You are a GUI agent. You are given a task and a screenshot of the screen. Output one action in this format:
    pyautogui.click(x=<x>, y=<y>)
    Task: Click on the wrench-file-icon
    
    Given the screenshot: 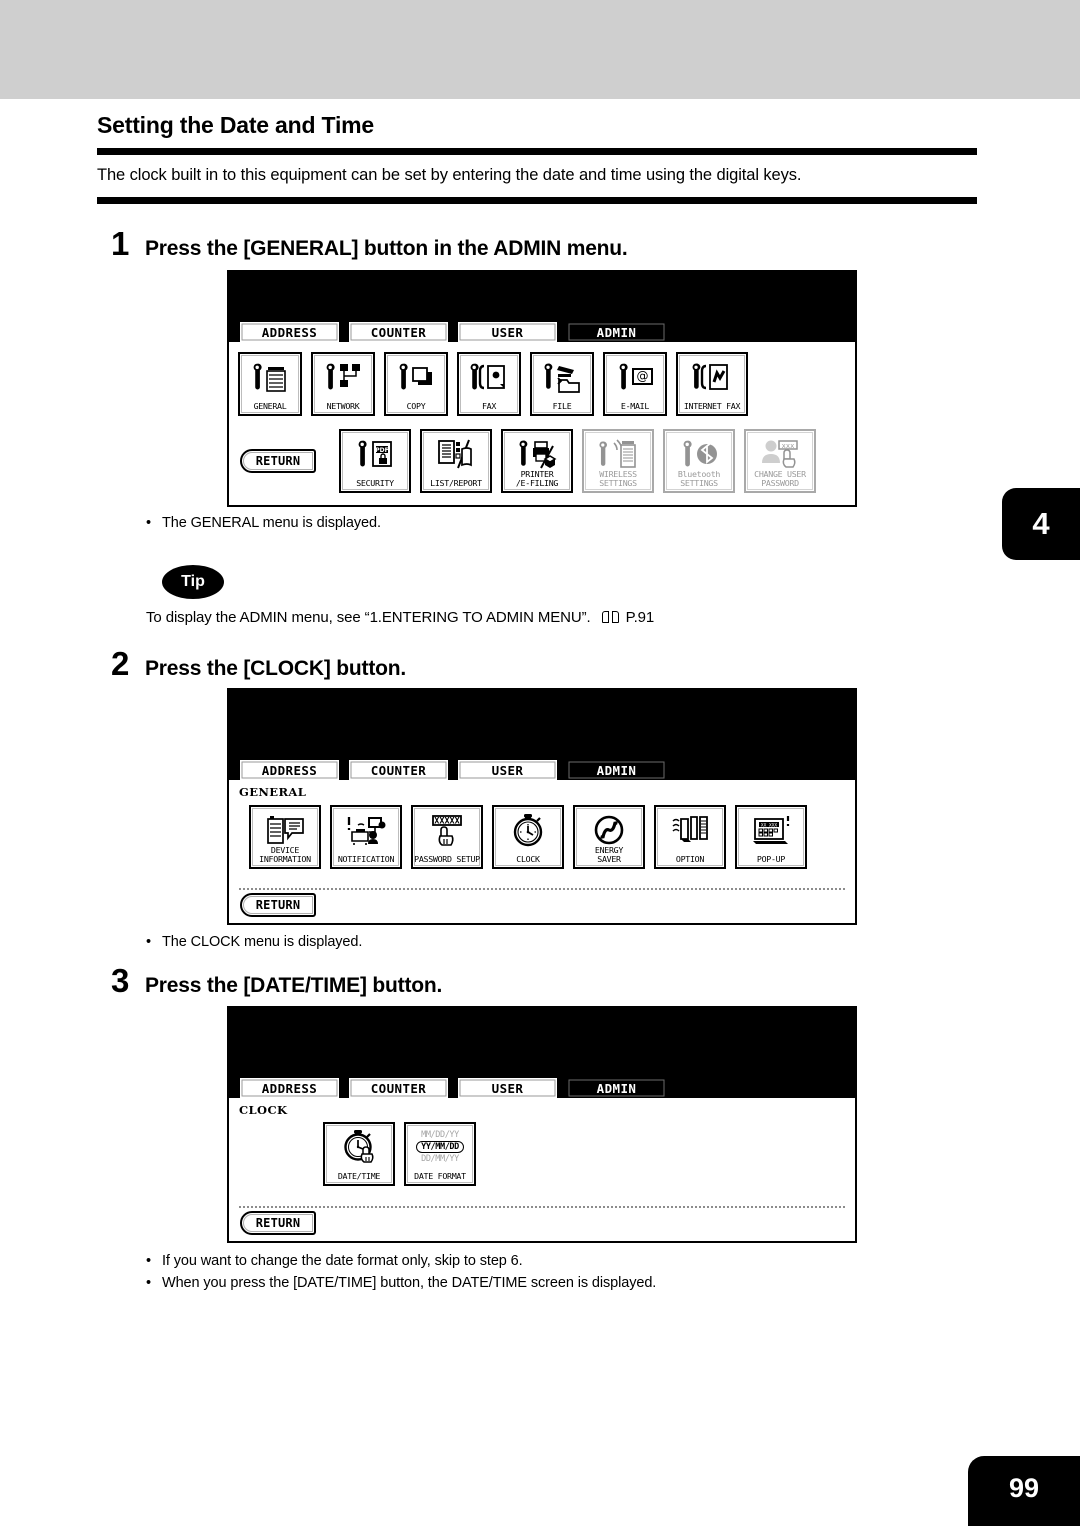 What is the action you would take?
    pyautogui.click(x=562, y=377)
    